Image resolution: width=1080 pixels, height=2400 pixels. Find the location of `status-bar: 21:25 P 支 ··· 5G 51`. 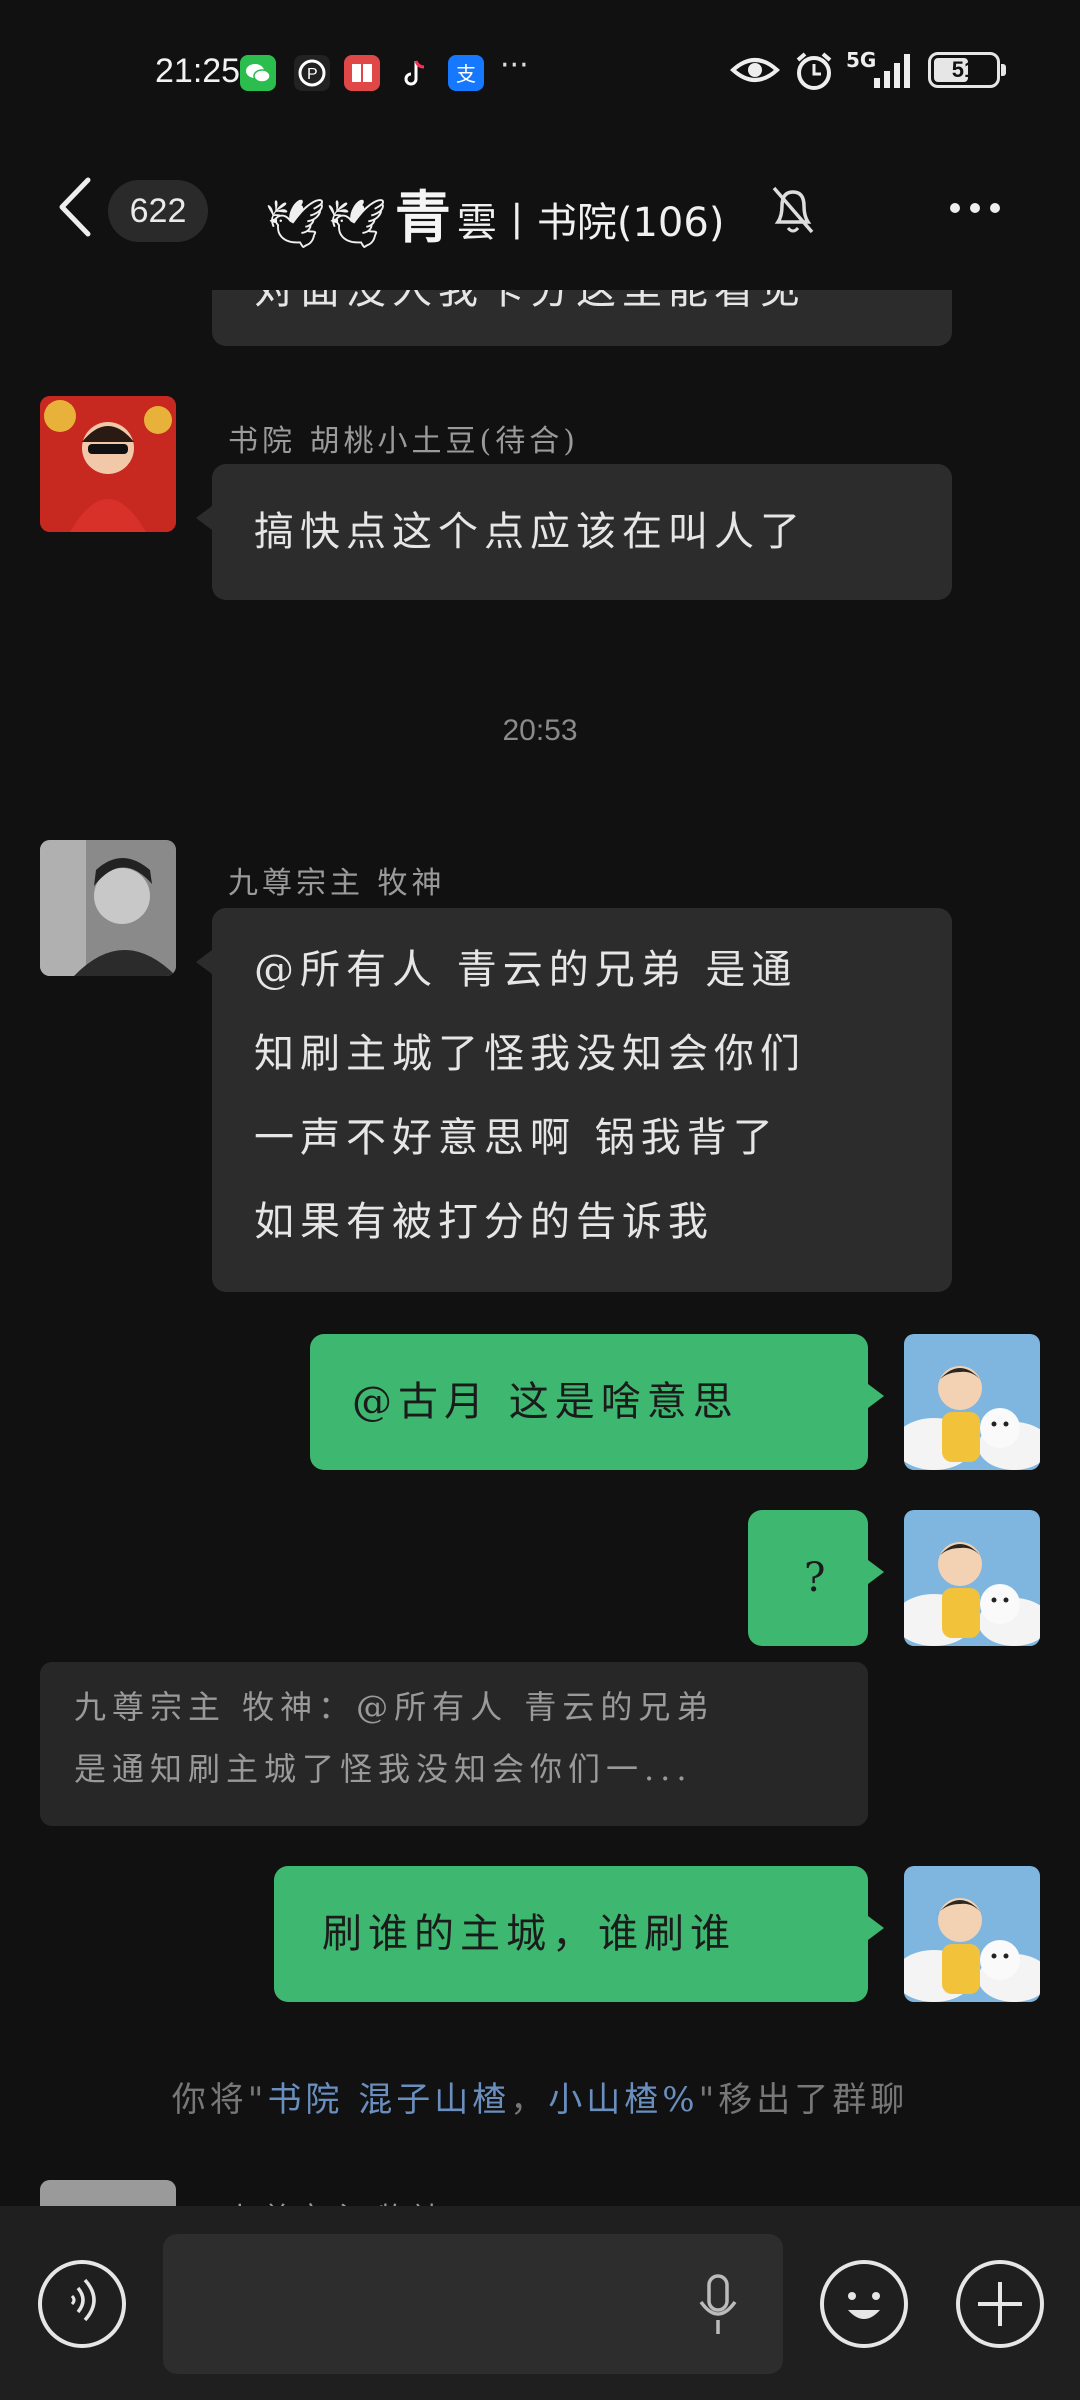

status-bar: 21:25 P 支 ··· 5G 51 is located at coordinates (540, 75).